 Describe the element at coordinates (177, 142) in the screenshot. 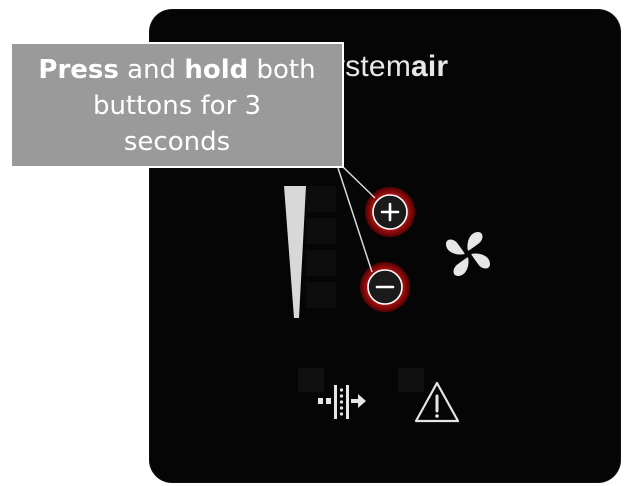

I see `callout-line-3: seconds` at that location.